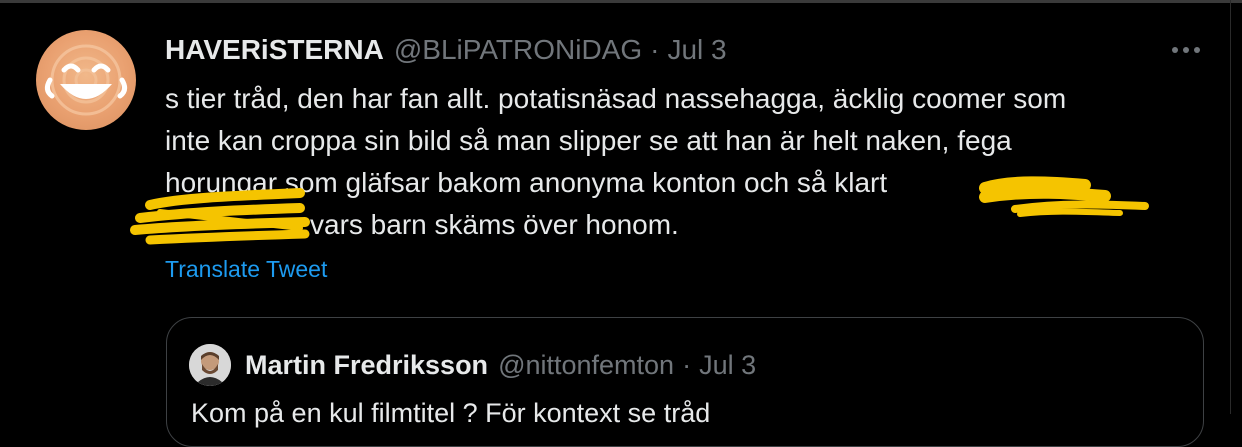 The width and height of the screenshot is (1242, 447). Describe the element at coordinates (685, 225) in the screenshot. I see `tweet-text-line: vars barn skäms över honom.` at that location.